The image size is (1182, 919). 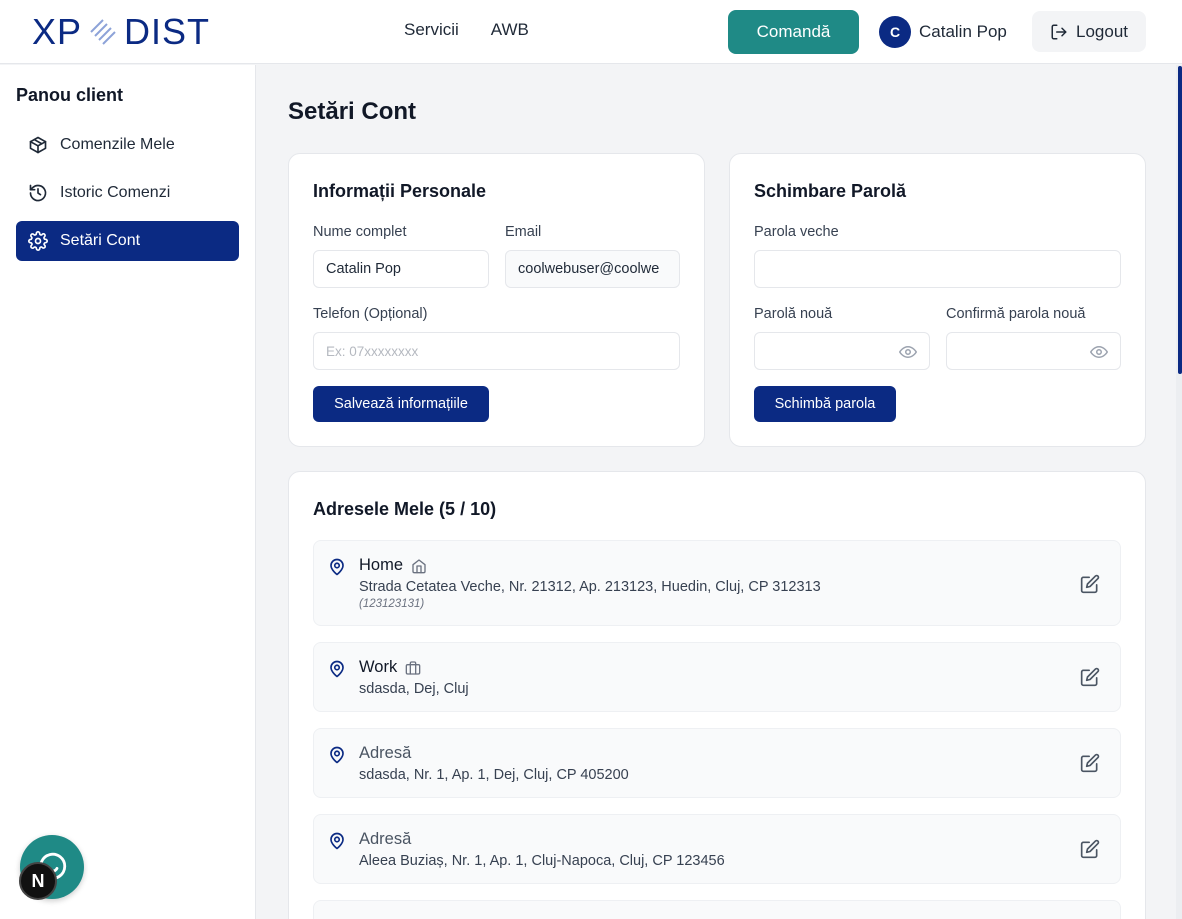 I want to click on sidebar-item-label: Comenzile Mele, so click(x=117, y=144).